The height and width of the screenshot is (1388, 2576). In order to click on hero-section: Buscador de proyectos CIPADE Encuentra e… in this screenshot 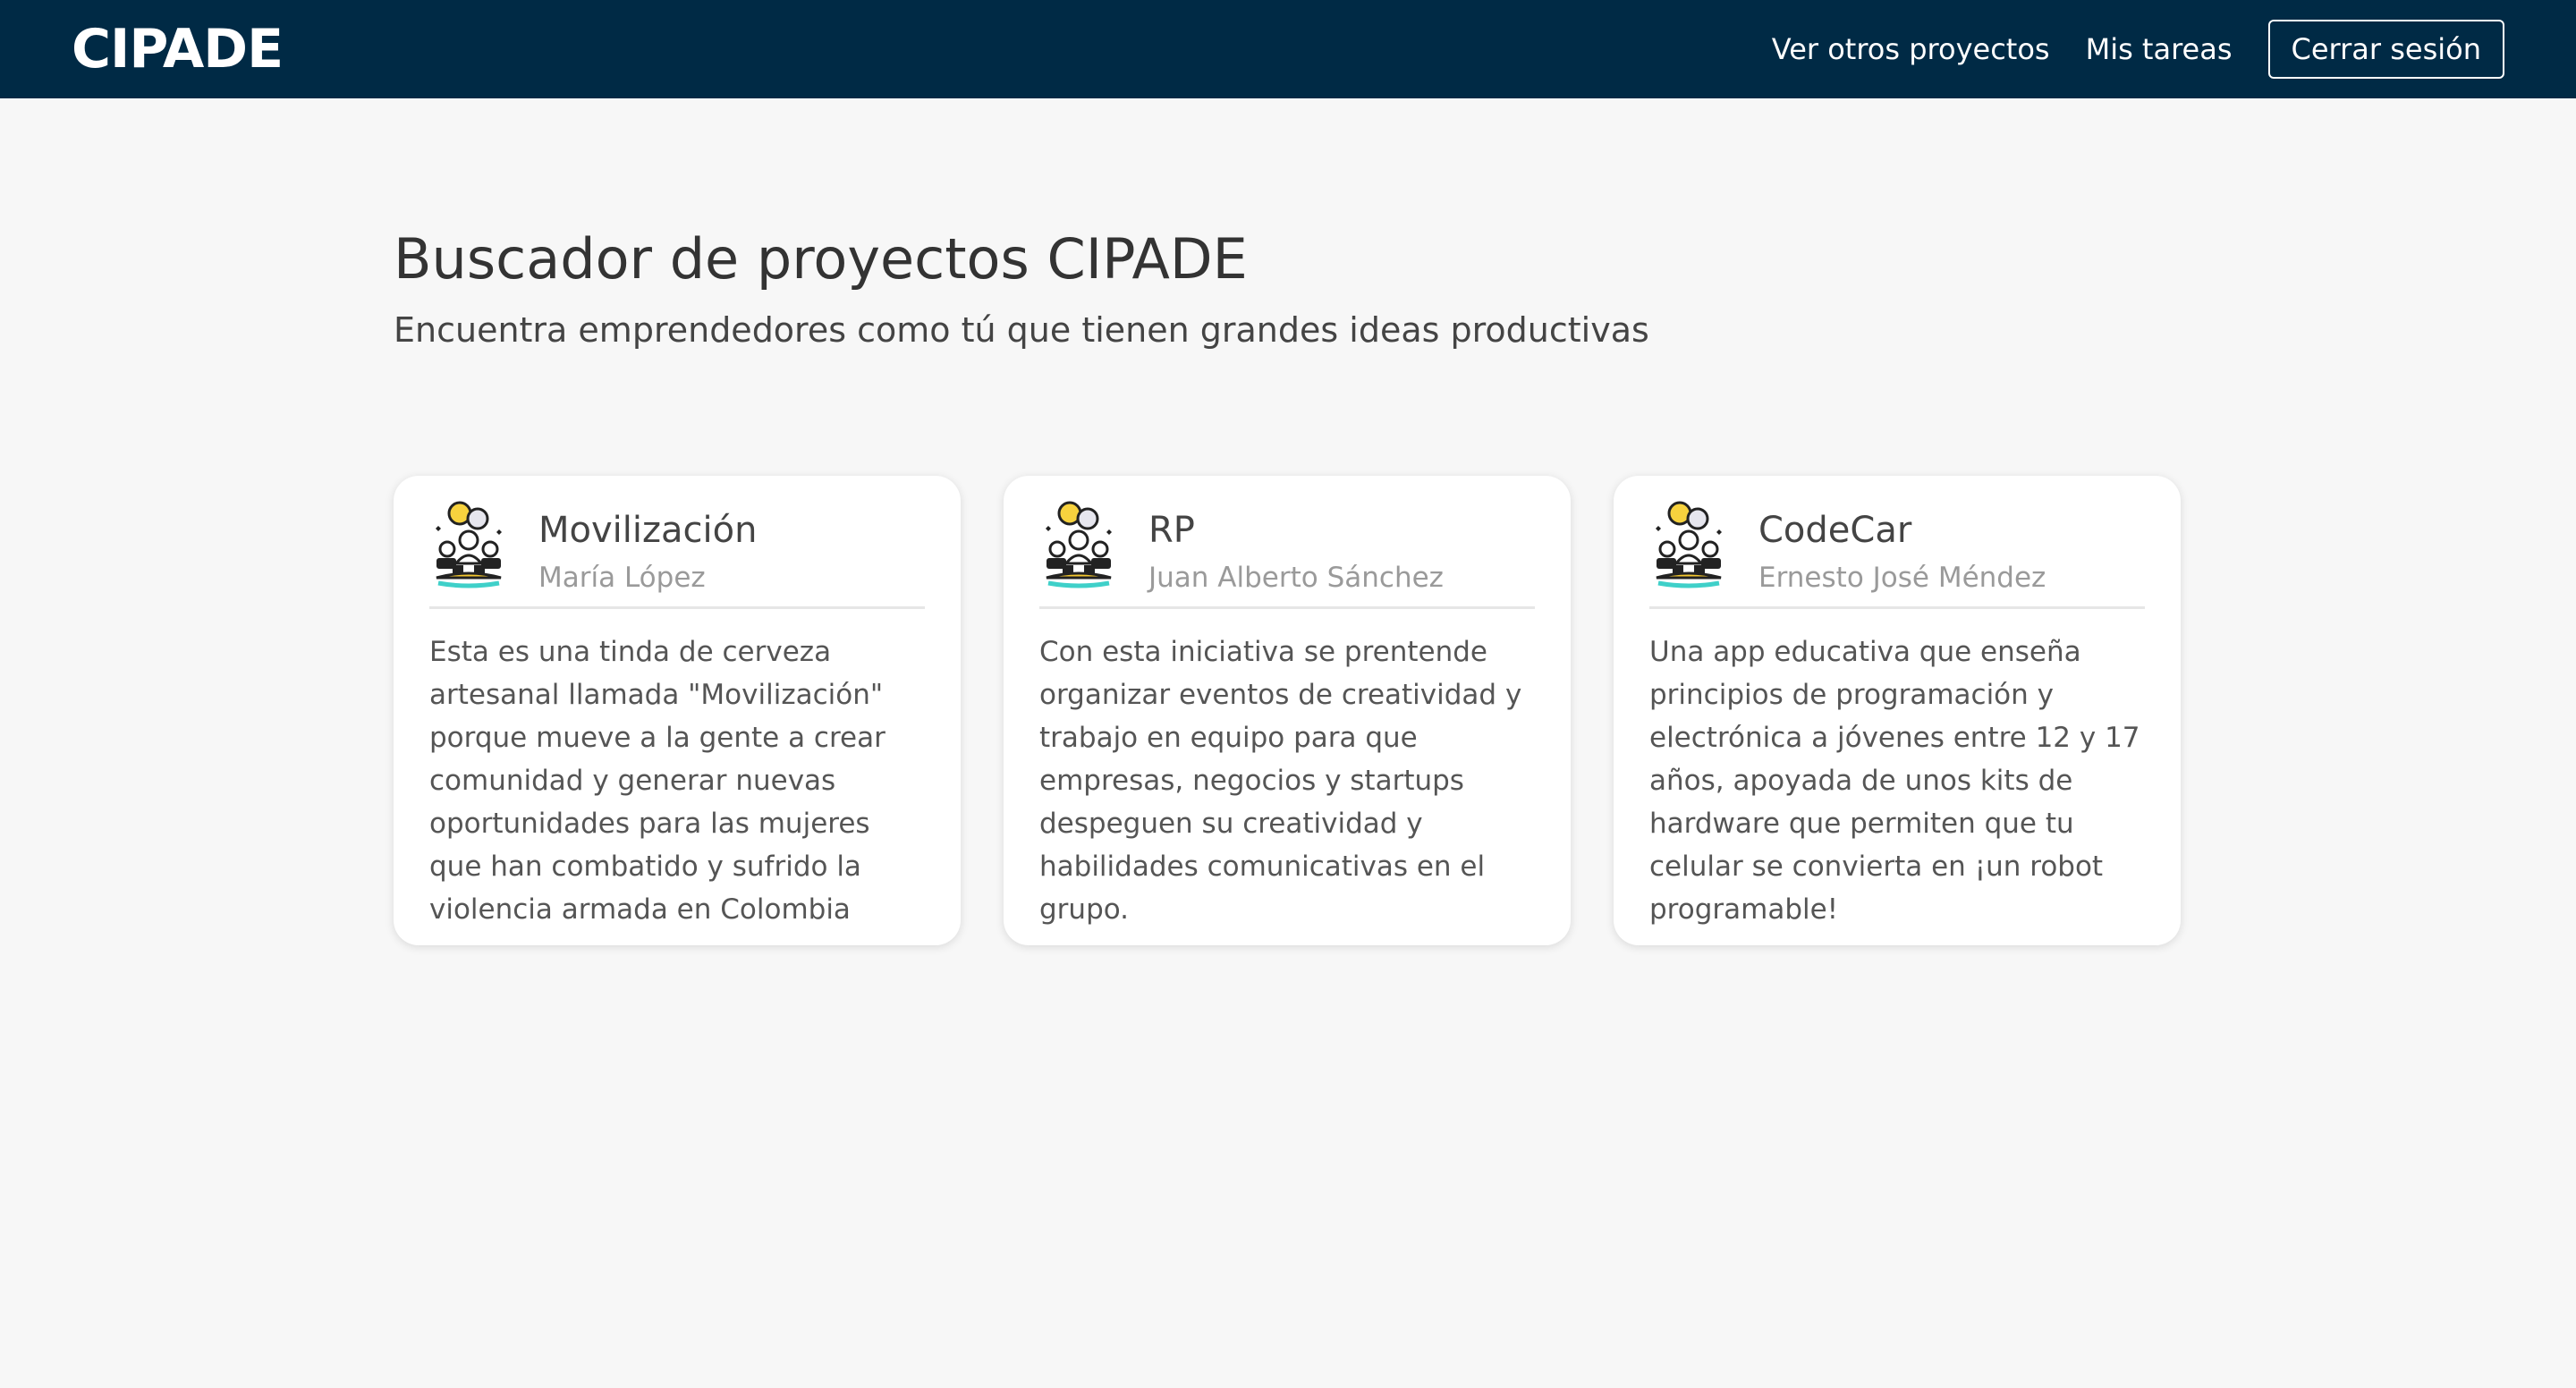, I will do `click(1288, 287)`.